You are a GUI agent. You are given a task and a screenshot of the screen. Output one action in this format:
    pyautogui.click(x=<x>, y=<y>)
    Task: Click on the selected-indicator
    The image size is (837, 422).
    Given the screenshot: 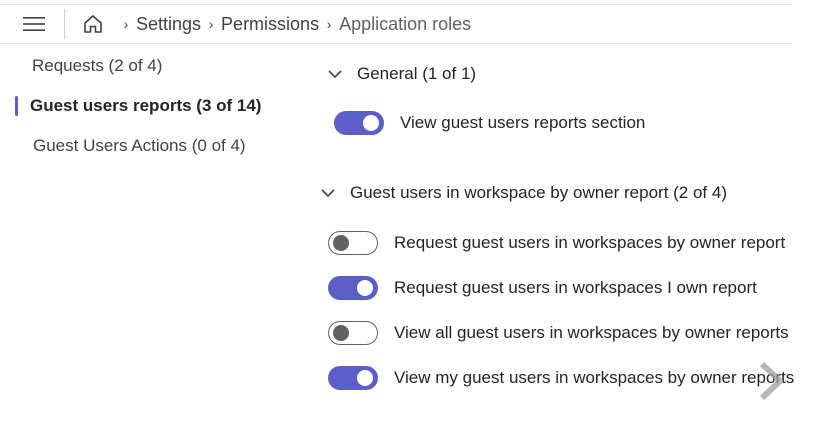 What is the action you would take?
    pyautogui.click(x=16, y=106)
    